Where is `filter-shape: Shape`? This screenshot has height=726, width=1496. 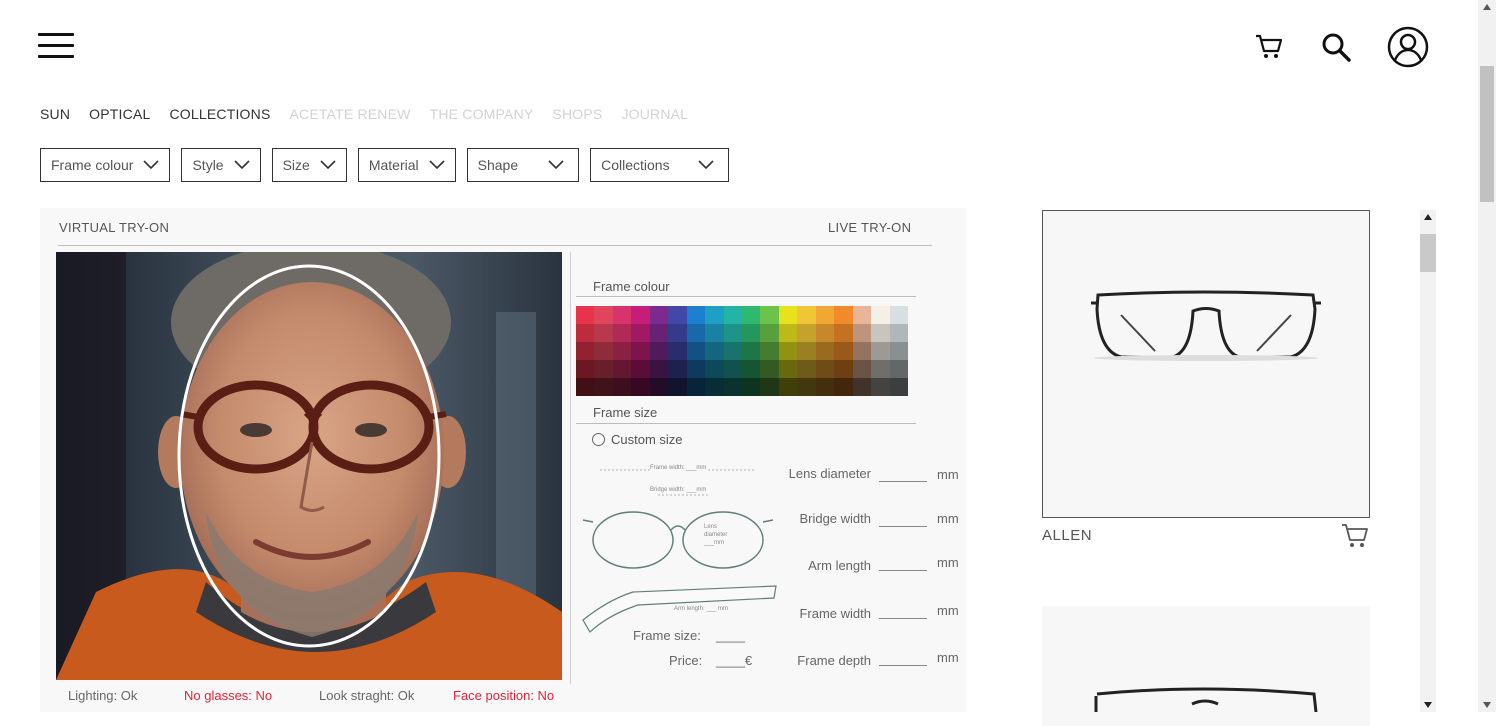 filter-shape: Shape is located at coordinates (523, 165).